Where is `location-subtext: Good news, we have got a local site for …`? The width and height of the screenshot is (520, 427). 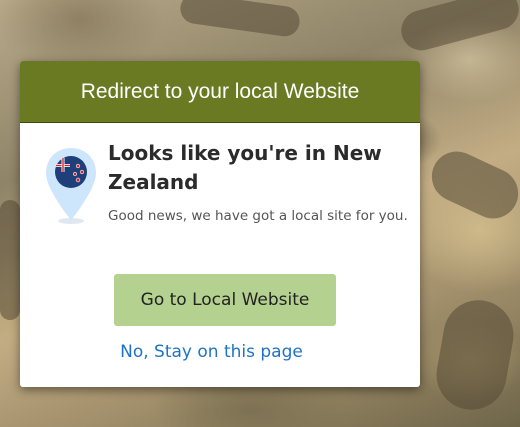
location-subtext: Good news, we have got a local site for … is located at coordinates (258, 216).